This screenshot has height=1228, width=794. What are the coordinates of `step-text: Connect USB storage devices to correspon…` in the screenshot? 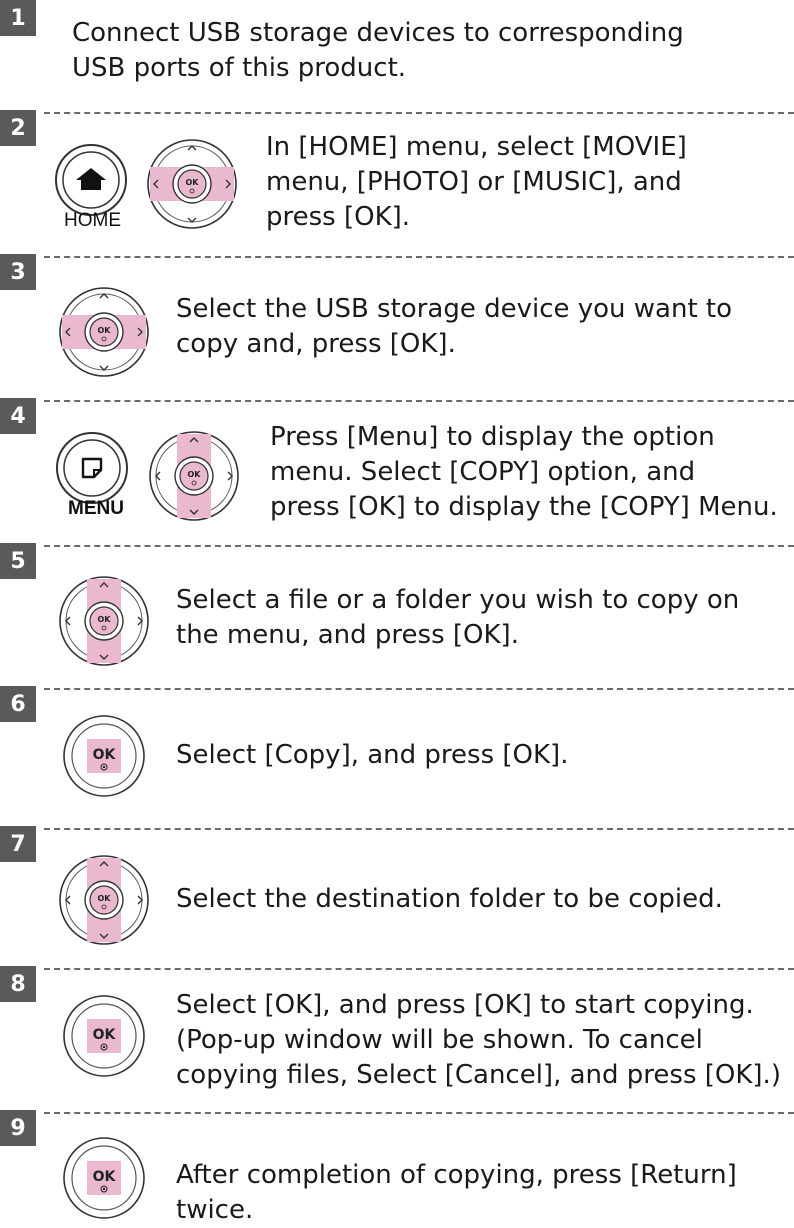 It's located at (378, 50).